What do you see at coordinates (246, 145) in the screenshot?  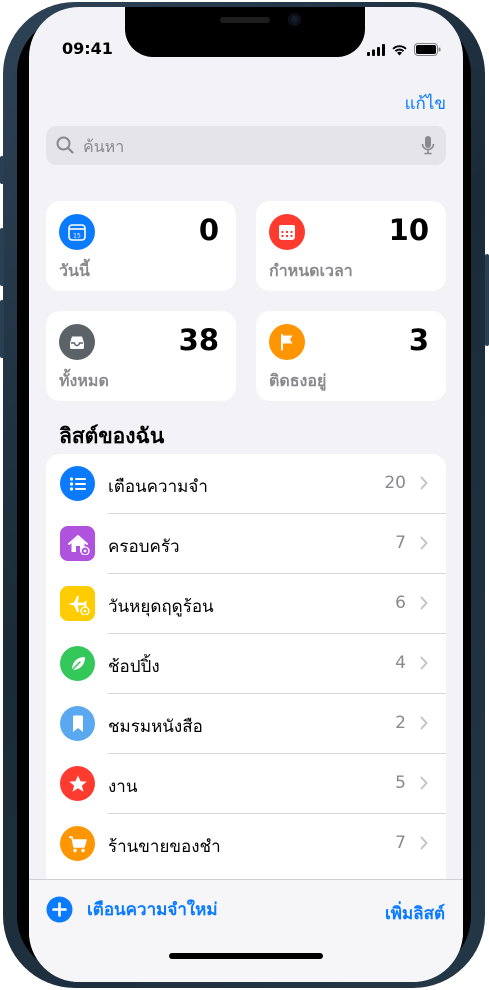 I see `search-field: ค้นหา` at bounding box center [246, 145].